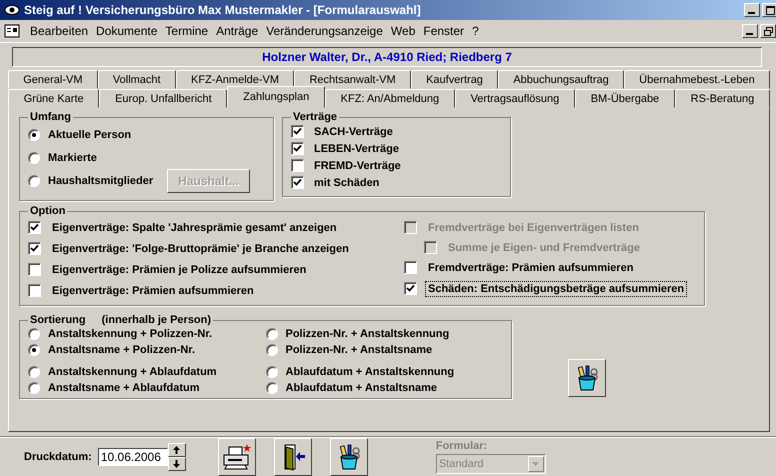  What do you see at coordinates (293, 457) in the screenshot?
I see `exit-button` at bounding box center [293, 457].